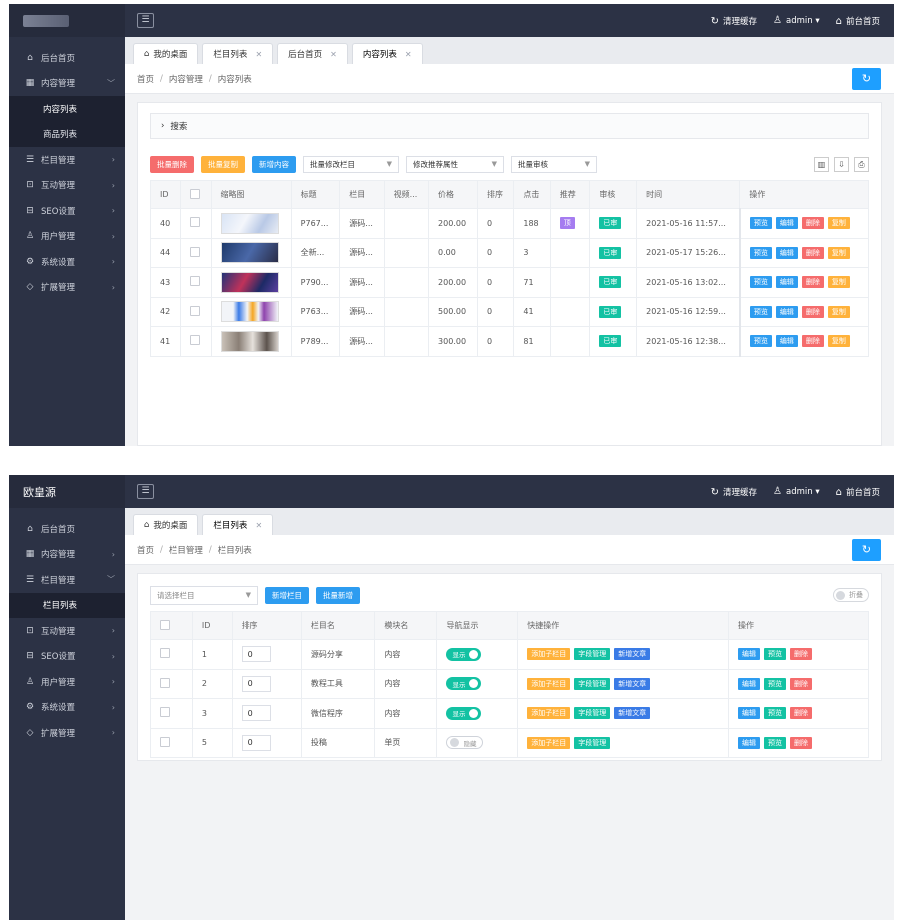 This screenshot has height=923, width=901. Describe the element at coordinates (841, 164) in the screenshot. I see `export-icon: ⇩` at that location.